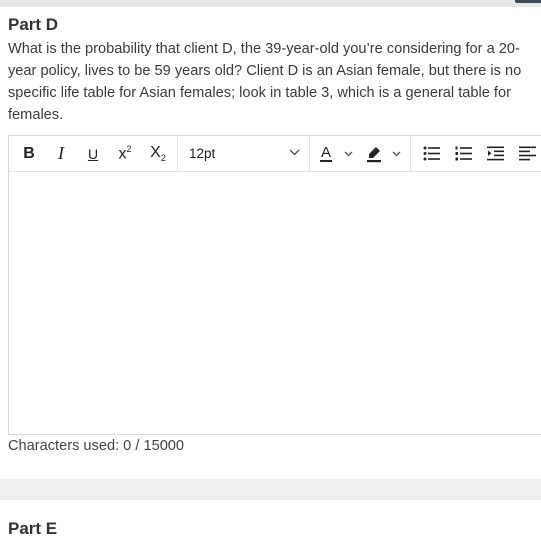  I want to click on part-d-title: Part D, so click(33, 24).